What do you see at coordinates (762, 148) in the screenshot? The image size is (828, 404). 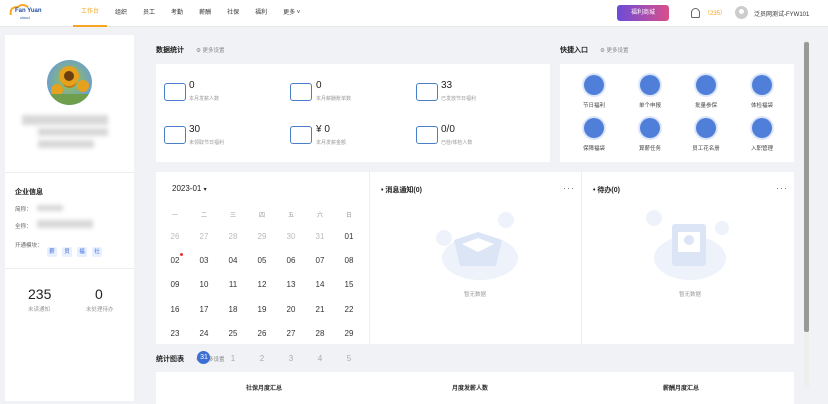 I see `quick-entry-label: 入职管理` at bounding box center [762, 148].